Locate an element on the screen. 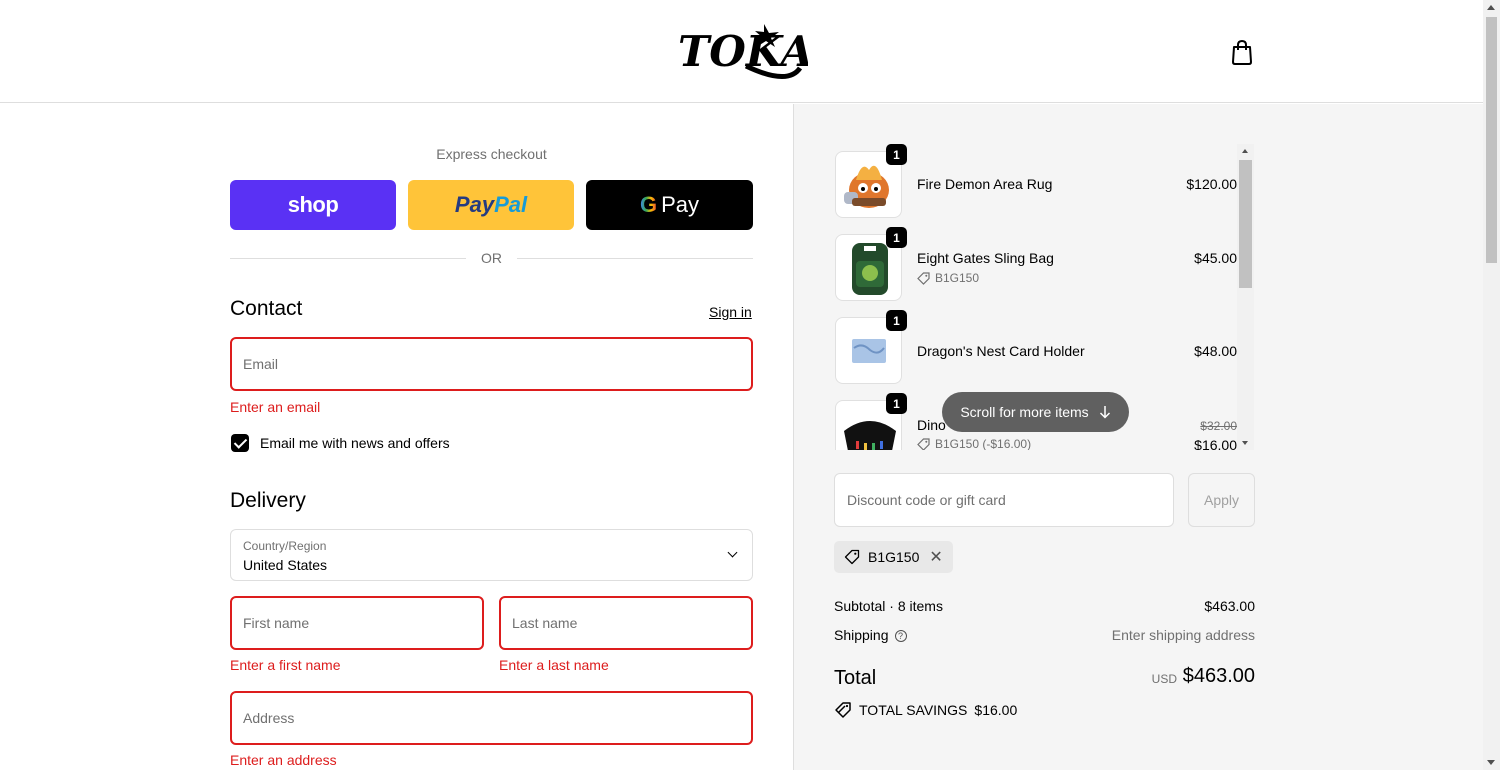 Image resolution: width=1500 pixels, height=770 pixels. item-price: $45.00 is located at coordinates (1215, 258).